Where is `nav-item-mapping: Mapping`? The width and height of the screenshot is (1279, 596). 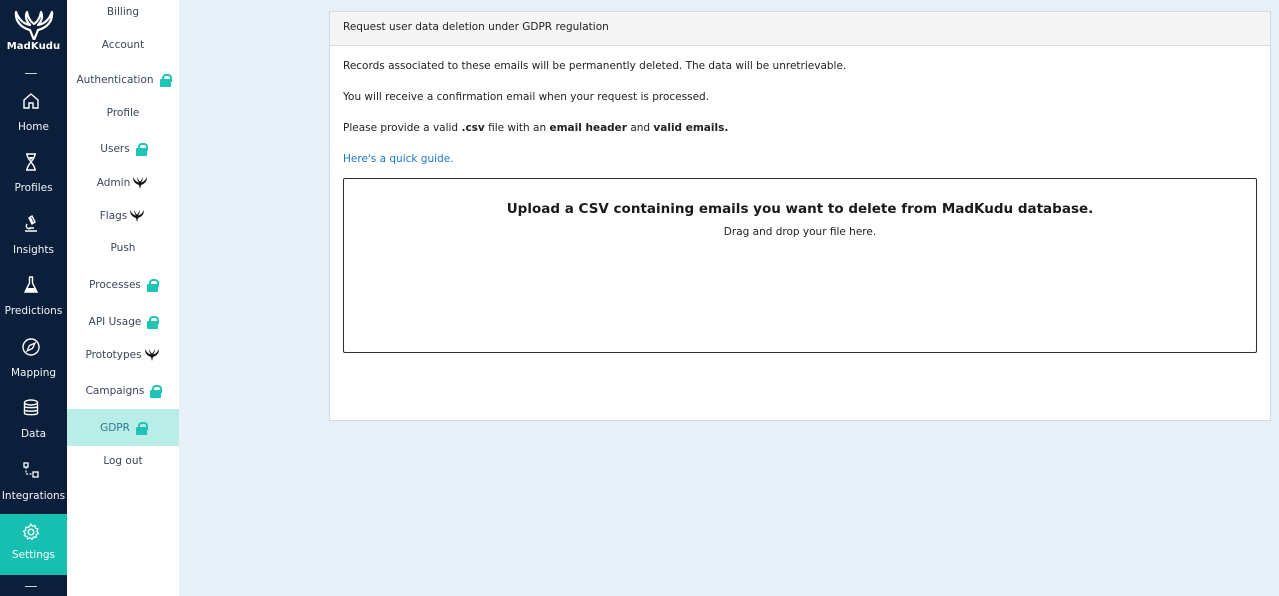
nav-item-mapping: Mapping is located at coordinates (33, 367).